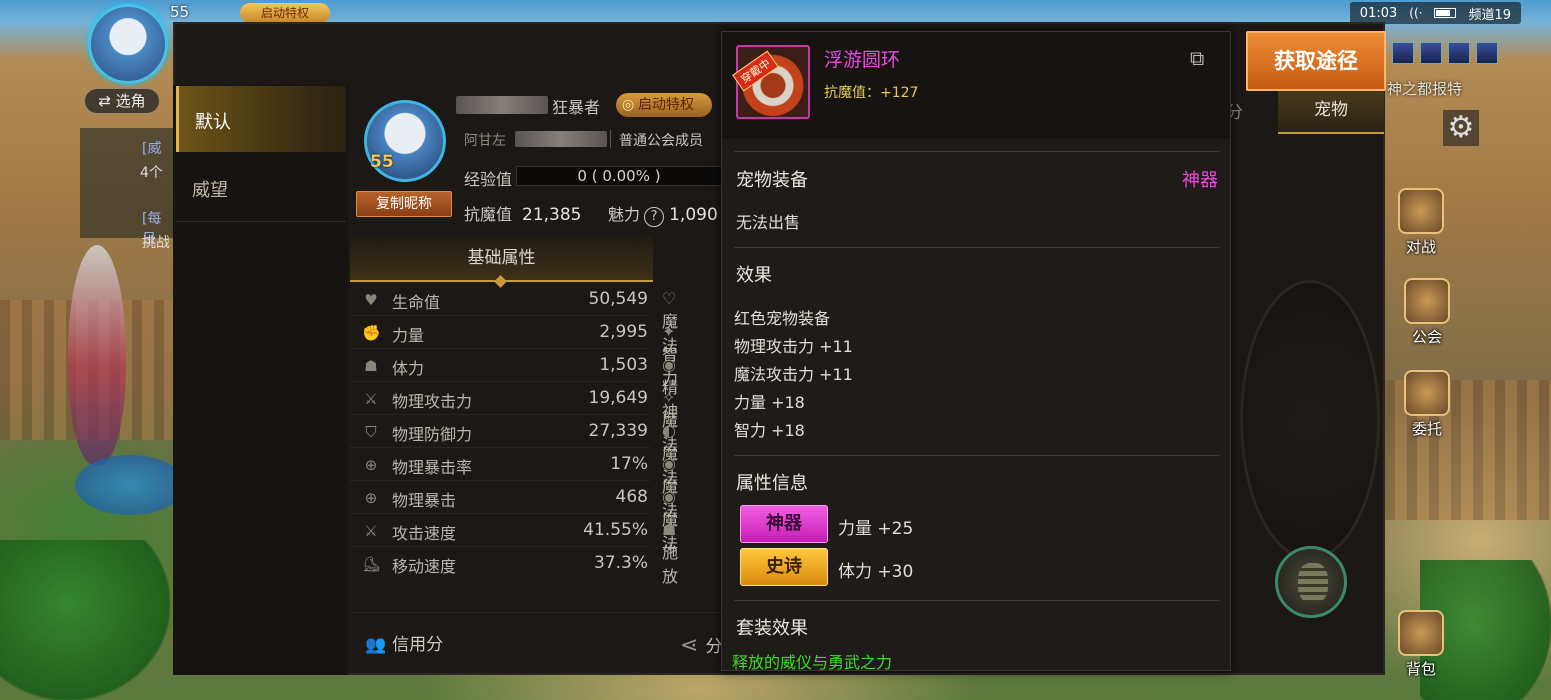 The image size is (1551, 700). What do you see at coordinates (502, 105) in the screenshot?
I see `redacted-nickname` at bounding box center [502, 105].